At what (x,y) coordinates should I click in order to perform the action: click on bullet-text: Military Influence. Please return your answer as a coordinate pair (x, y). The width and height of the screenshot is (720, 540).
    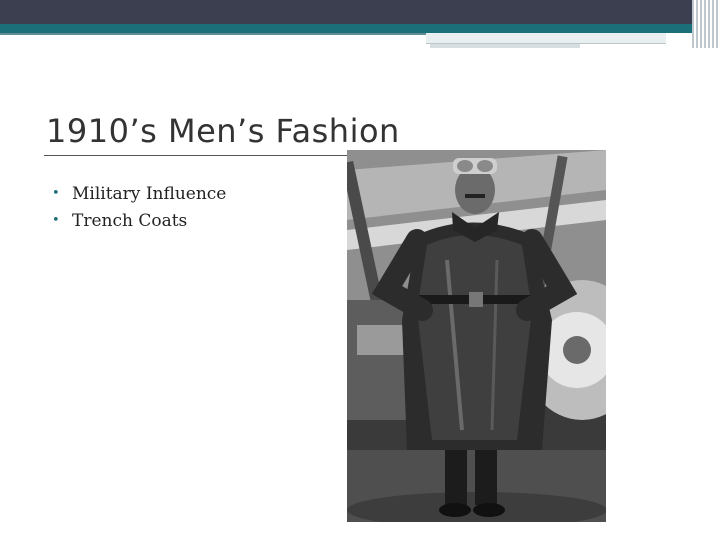
    Looking at the image, I should click on (149, 193).